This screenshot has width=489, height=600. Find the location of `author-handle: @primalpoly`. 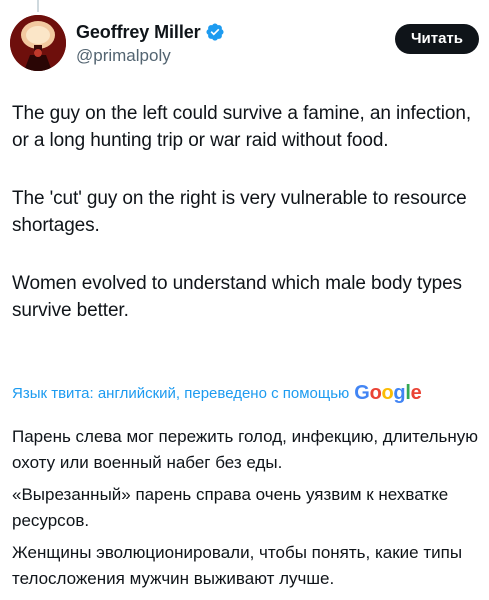

author-handle: @primalpoly is located at coordinates (150, 56).